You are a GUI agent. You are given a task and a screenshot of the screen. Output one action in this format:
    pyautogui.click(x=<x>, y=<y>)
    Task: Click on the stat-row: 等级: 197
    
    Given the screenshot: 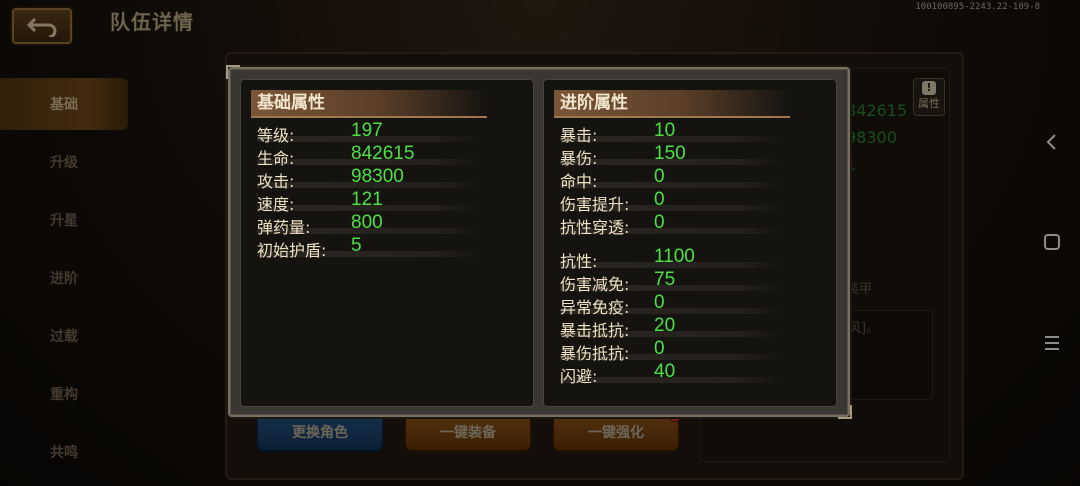 What is the action you would take?
    pyautogui.click(x=367, y=132)
    